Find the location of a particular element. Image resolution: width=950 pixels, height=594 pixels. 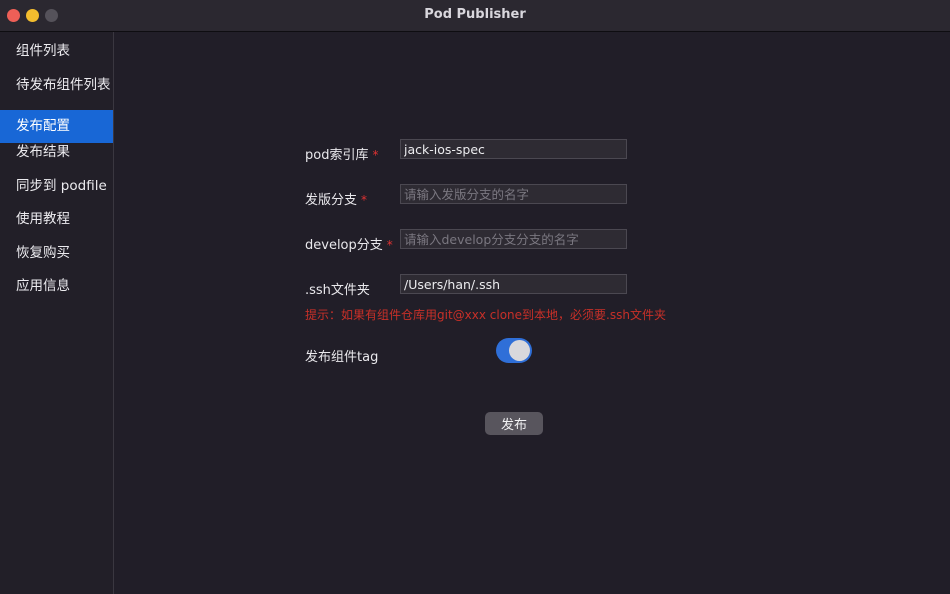

publish-tag-toggle is located at coordinates (514, 350).